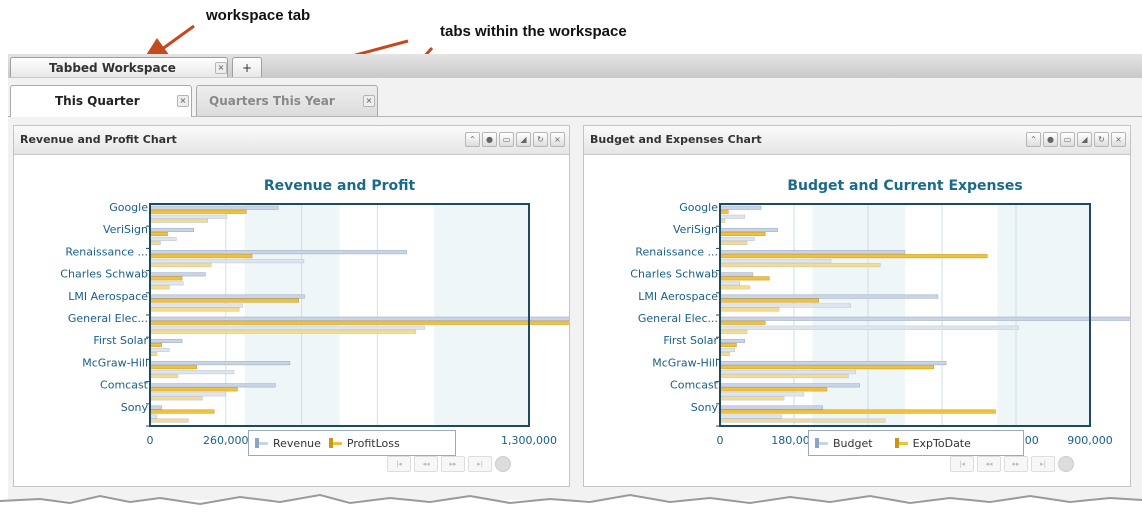 The width and height of the screenshot is (1142, 527). What do you see at coordinates (844, 443) in the screenshot?
I see `legend-item-budget: Budget` at bounding box center [844, 443].